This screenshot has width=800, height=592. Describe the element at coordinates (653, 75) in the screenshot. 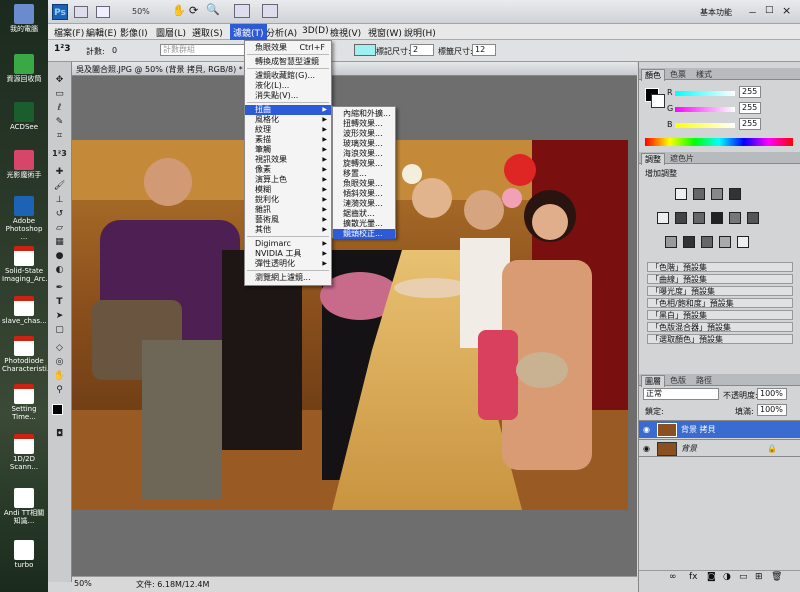

I see `tab-color: 顏色` at that location.